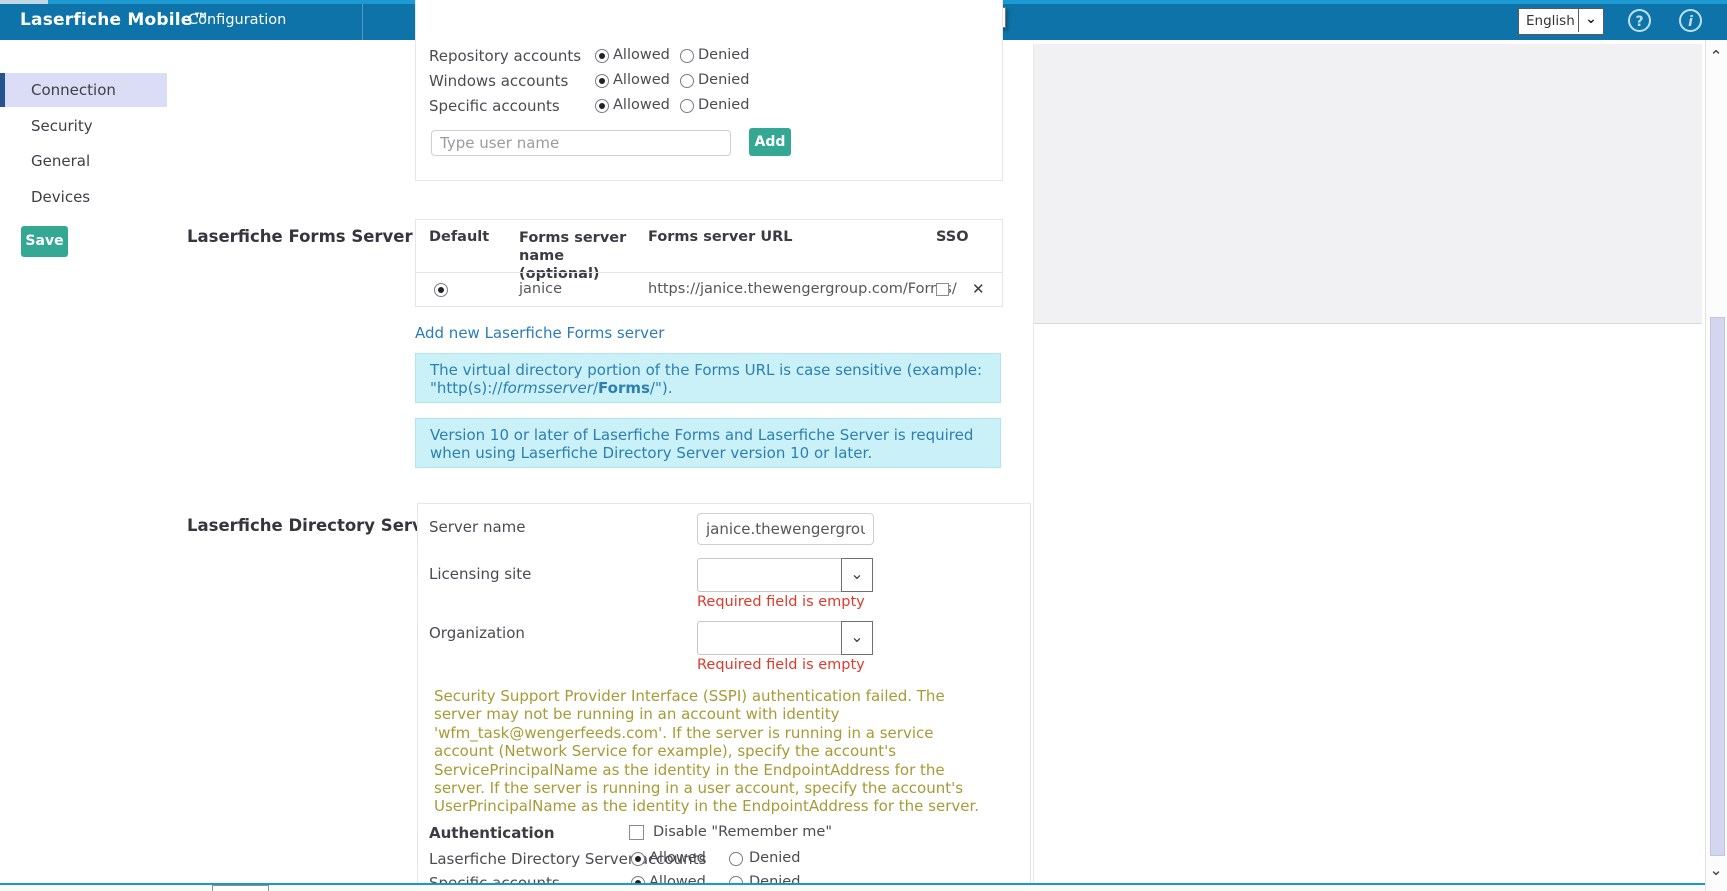 Image resolution: width=1727 pixels, height=891 pixels. What do you see at coordinates (2, 90) in the screenshot?
I see `sidebar-active-bar` at bounding box center [2, 90].